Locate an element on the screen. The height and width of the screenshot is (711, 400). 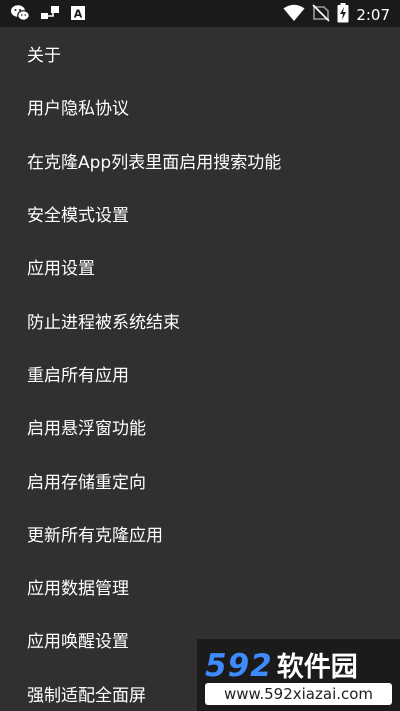
usb-transfer-icon is located at coordinates (50, 15).